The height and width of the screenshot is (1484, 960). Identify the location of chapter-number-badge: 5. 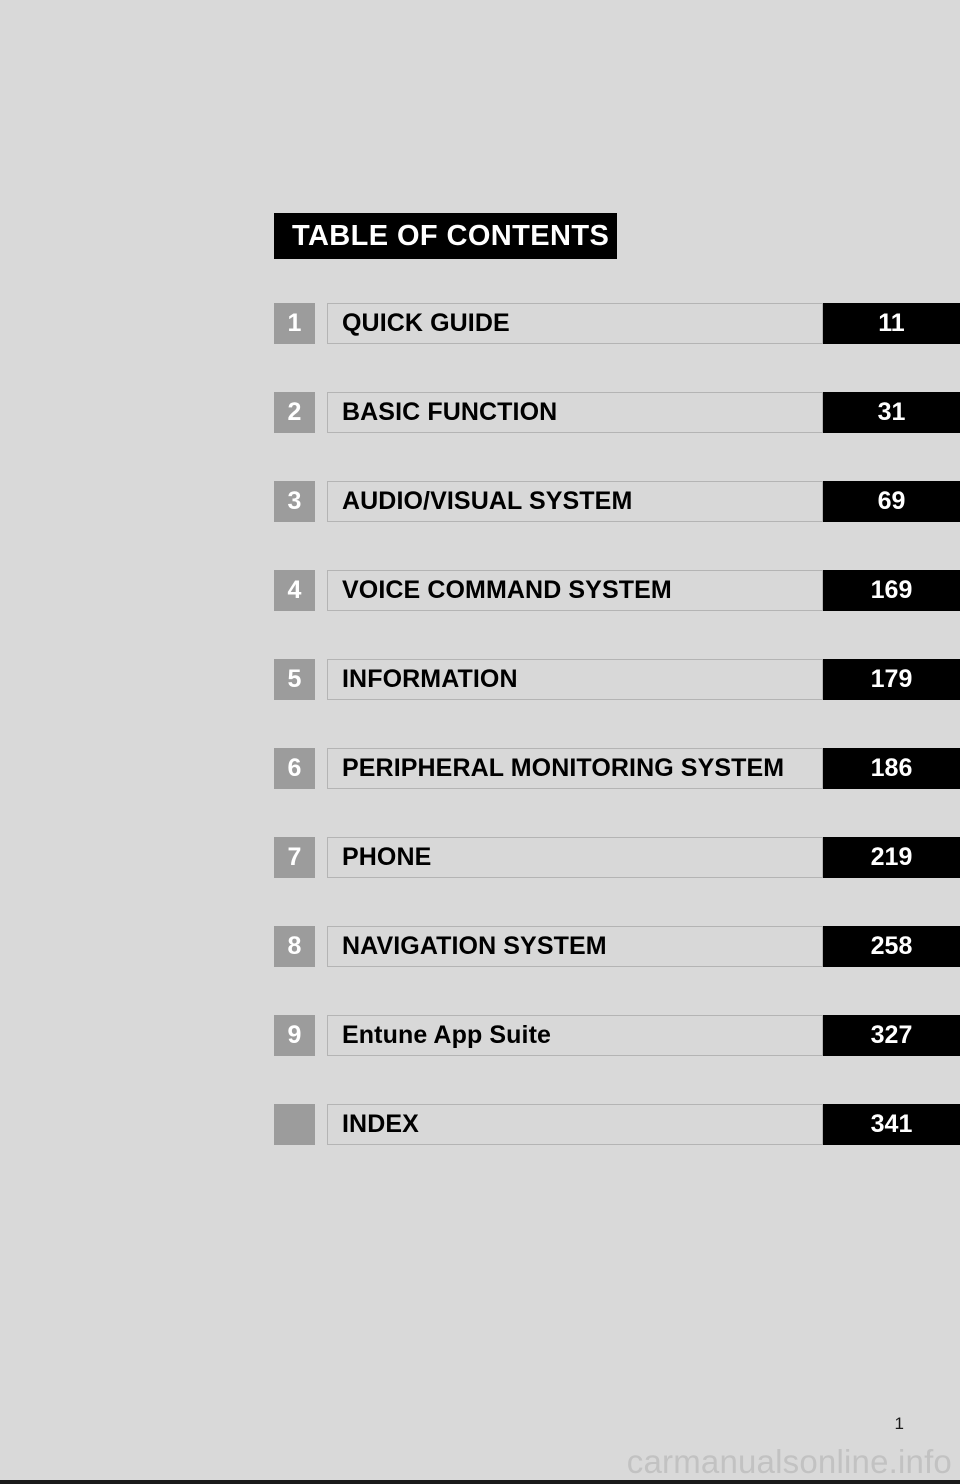
(294, 679).